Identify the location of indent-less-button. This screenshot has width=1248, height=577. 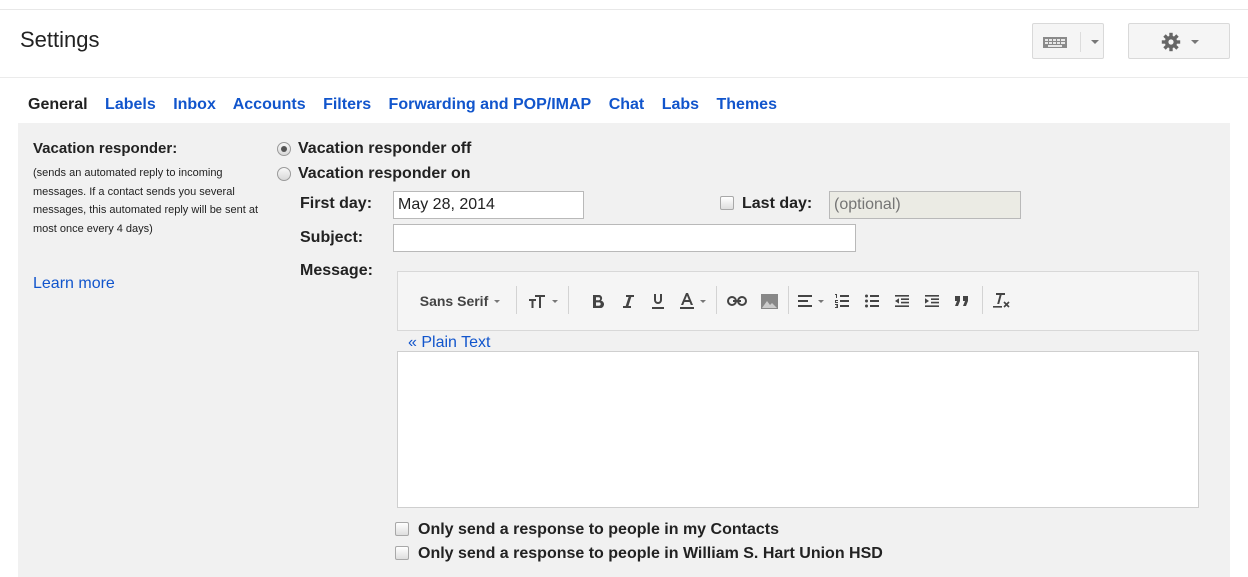
(902, 301).